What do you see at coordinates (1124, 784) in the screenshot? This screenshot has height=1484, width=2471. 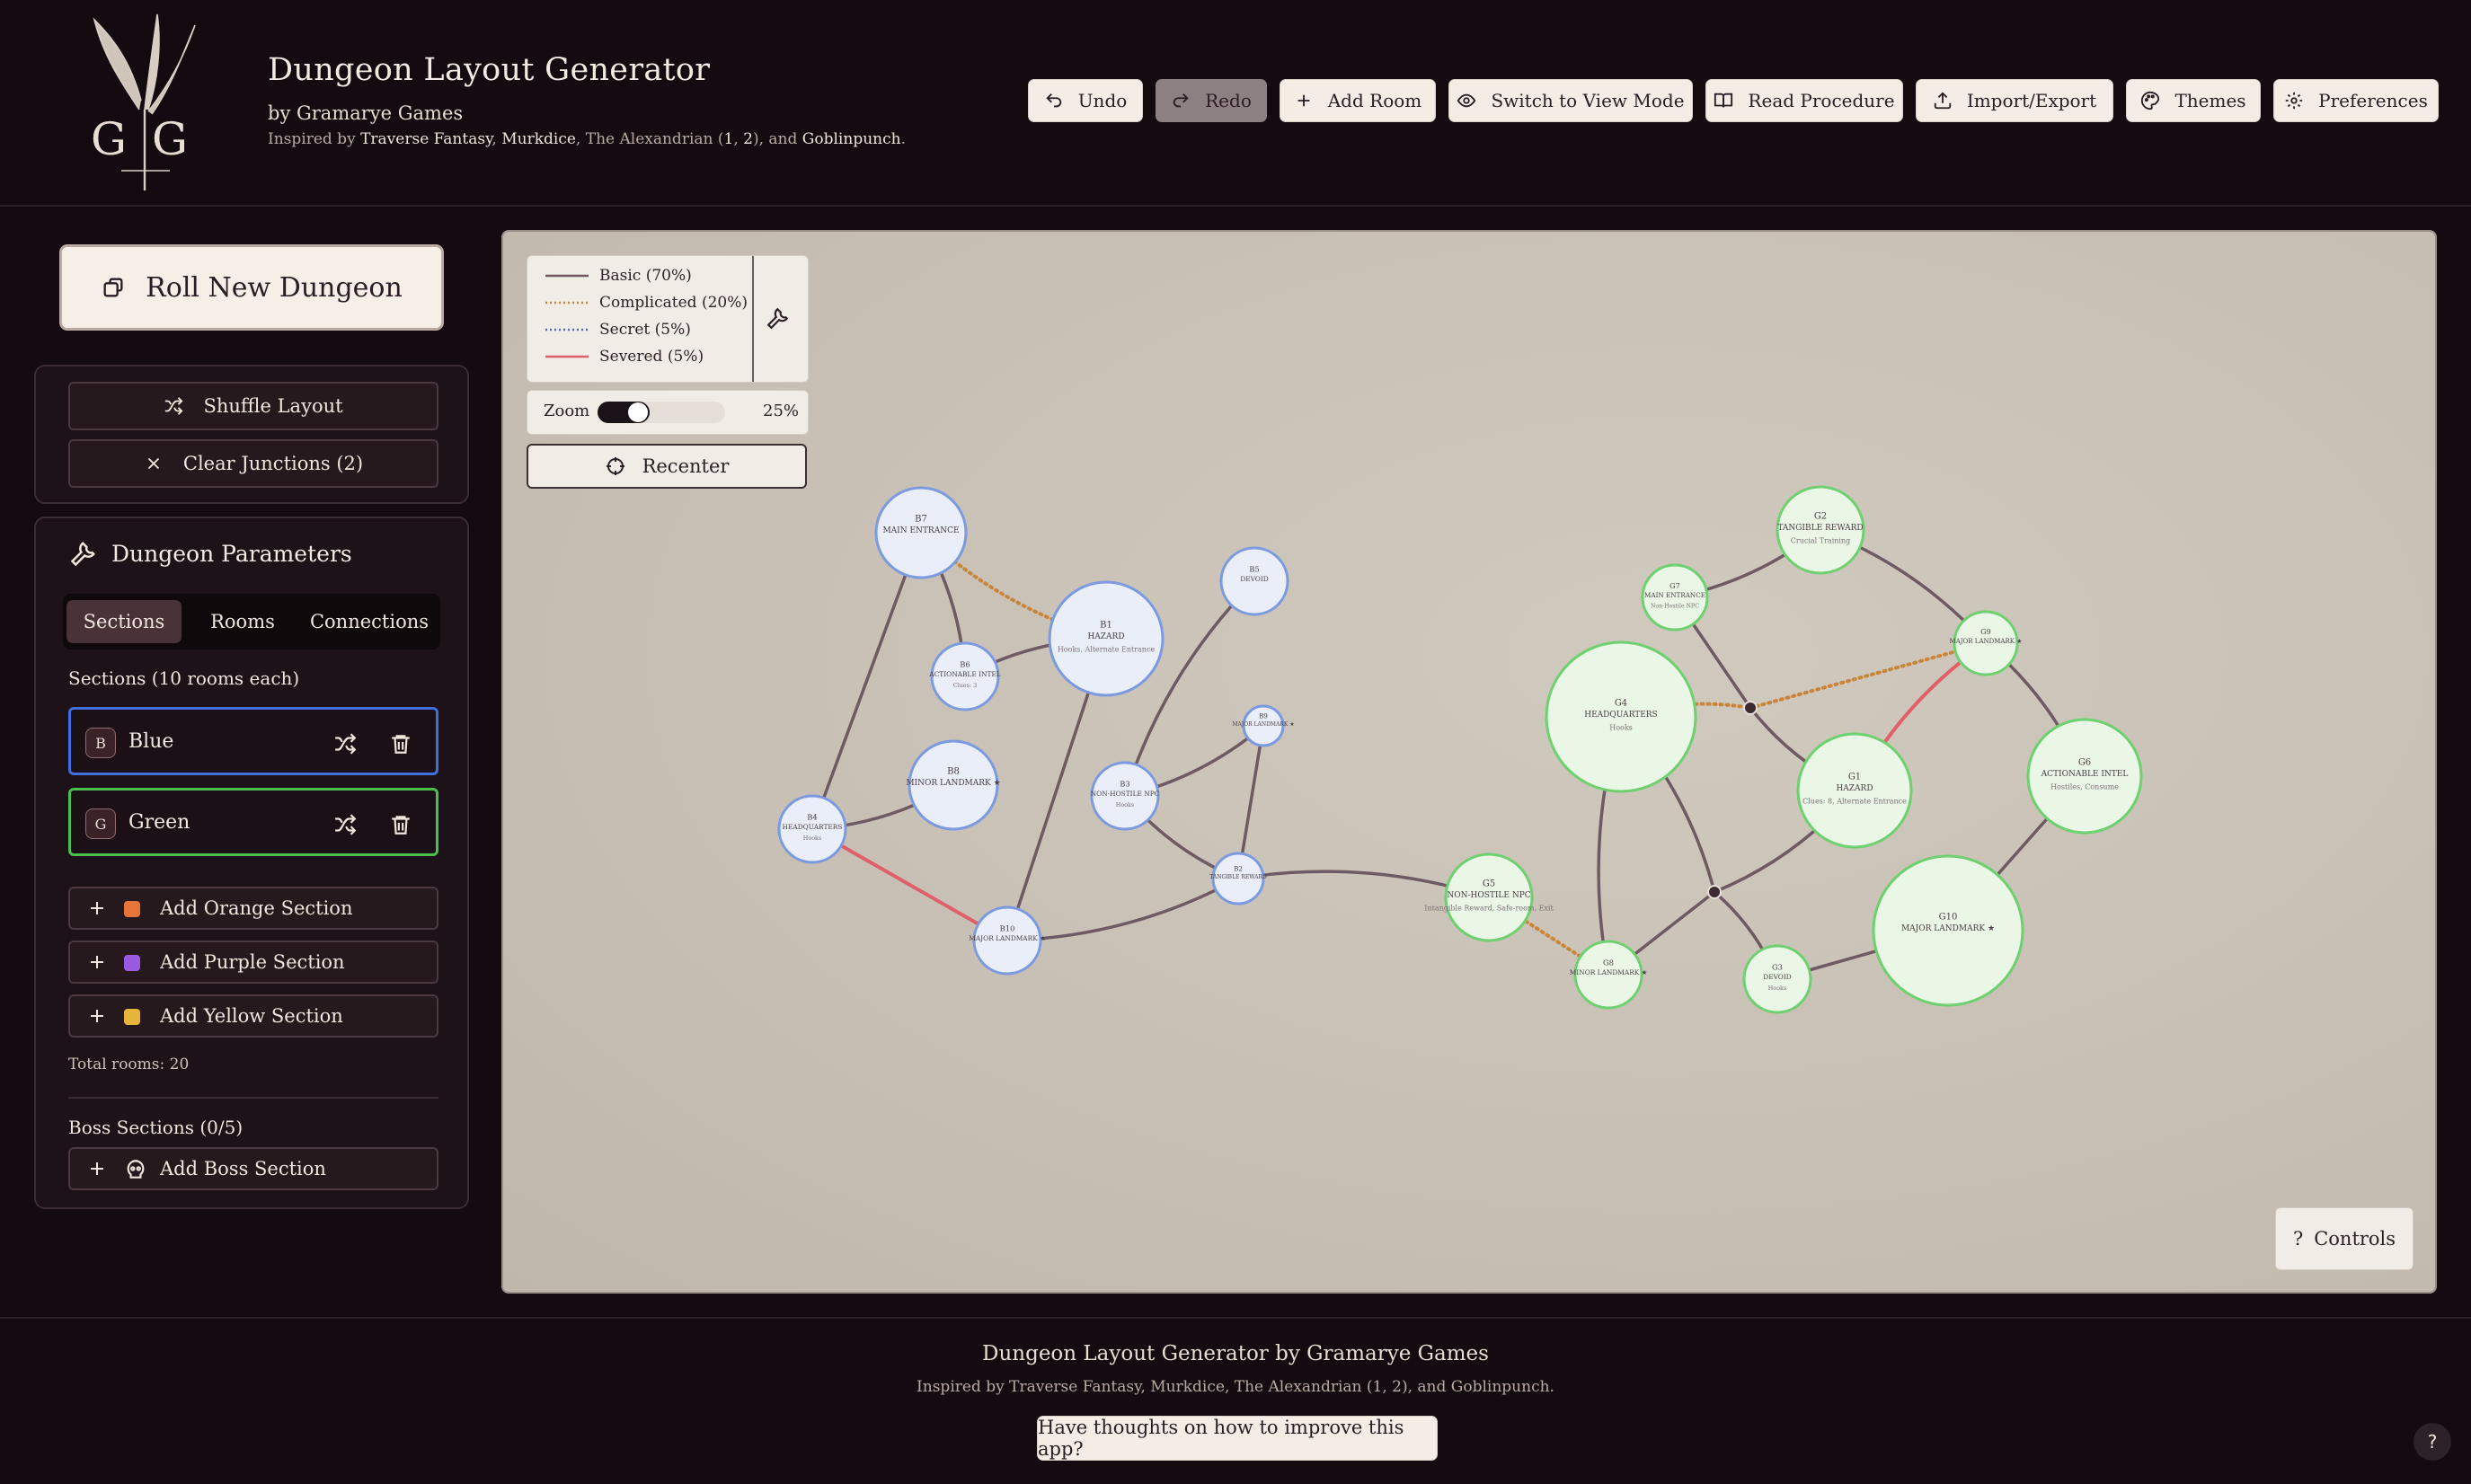 I see `room-id: B3` at bounding box center [1124, 784].